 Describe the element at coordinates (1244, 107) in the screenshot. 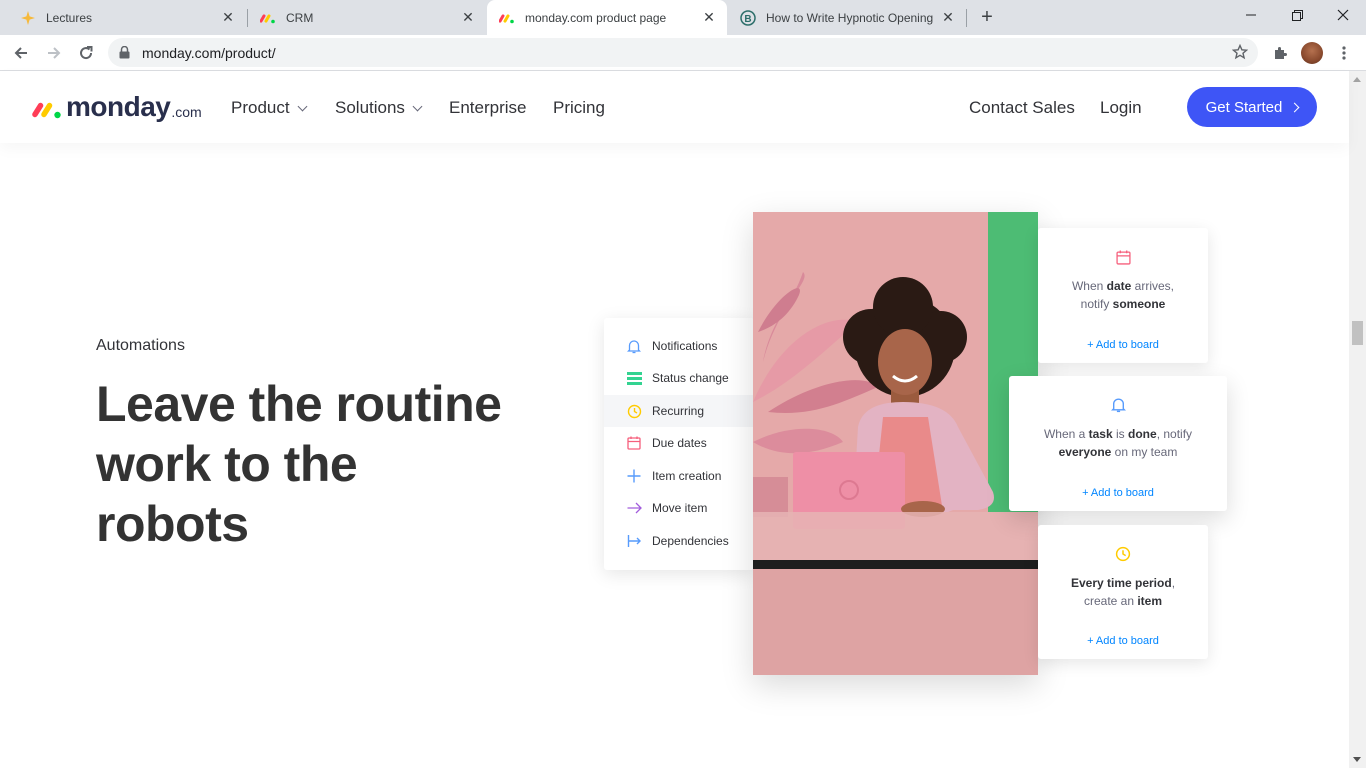

I see `cta-label: Get Started` at that location.